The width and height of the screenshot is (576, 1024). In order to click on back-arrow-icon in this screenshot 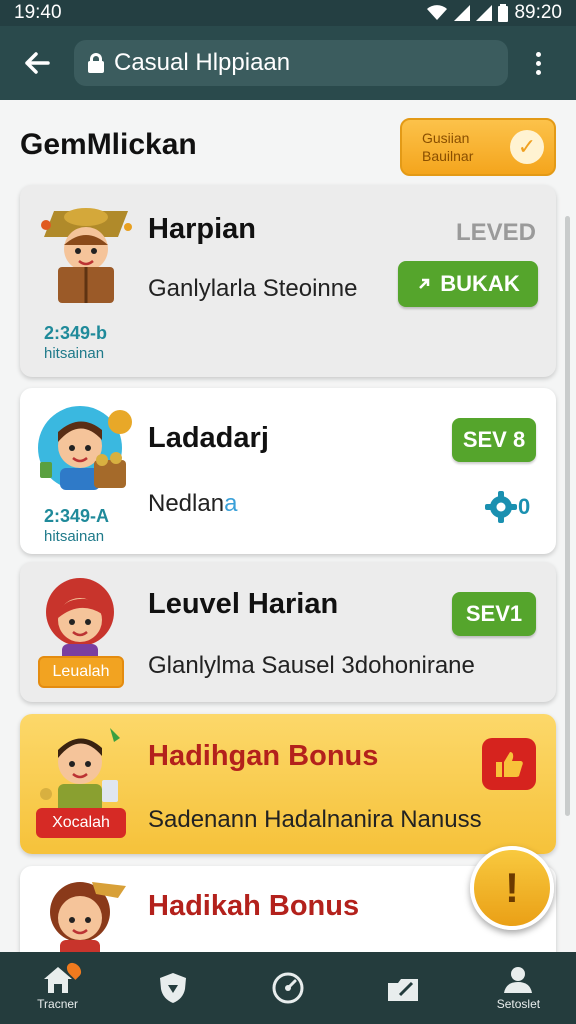, I will do `click(37, 63)`.